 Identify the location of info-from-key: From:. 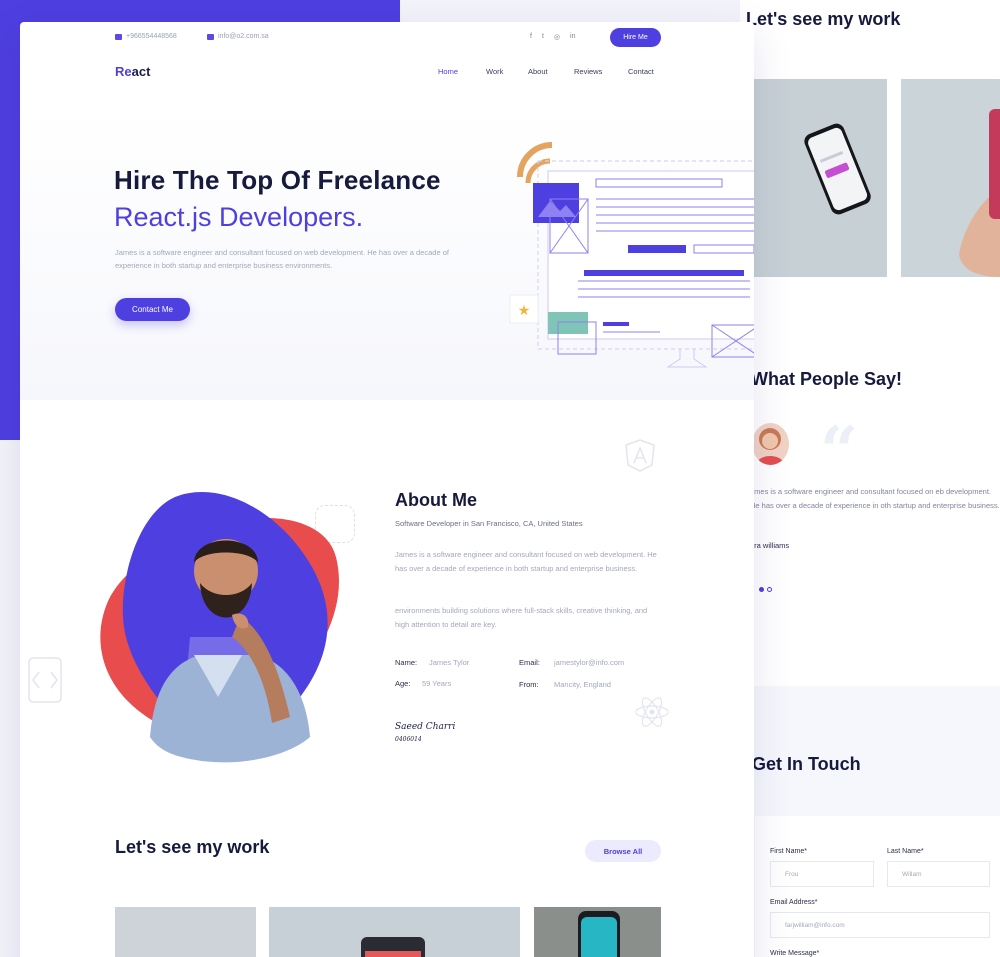
(529, 684).